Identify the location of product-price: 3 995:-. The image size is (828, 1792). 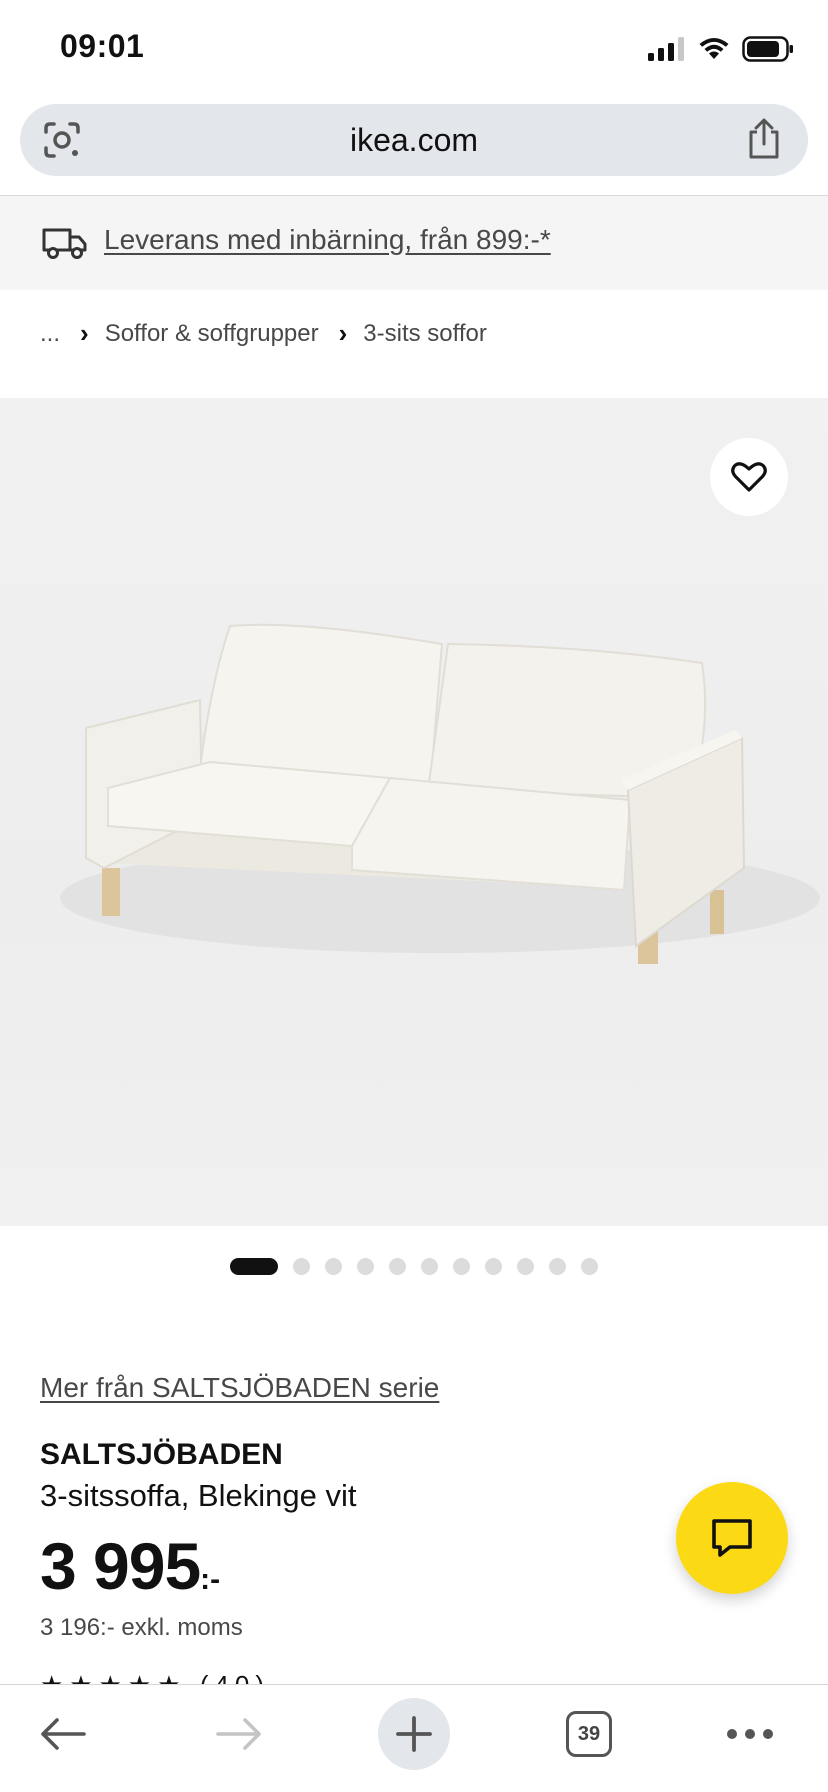
(130, 1566).